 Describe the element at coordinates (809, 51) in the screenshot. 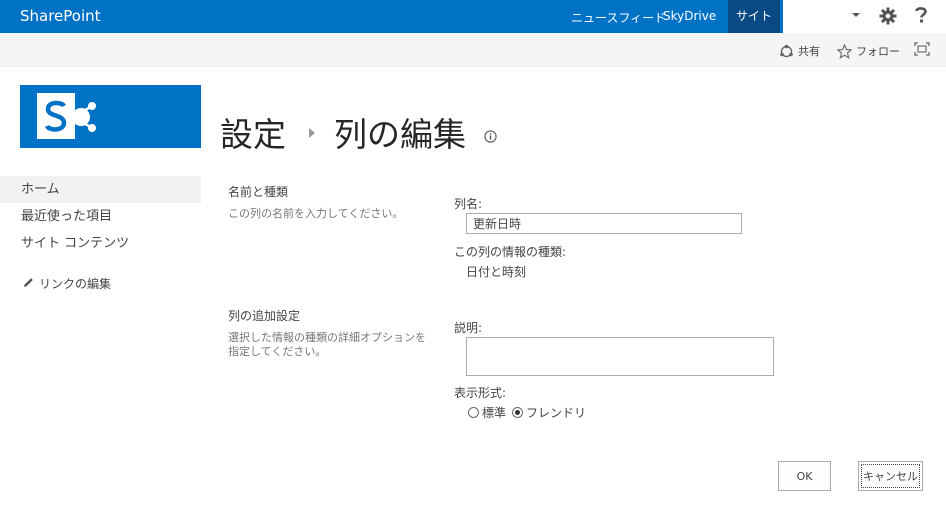

I see `share-label: 共有` at that location.